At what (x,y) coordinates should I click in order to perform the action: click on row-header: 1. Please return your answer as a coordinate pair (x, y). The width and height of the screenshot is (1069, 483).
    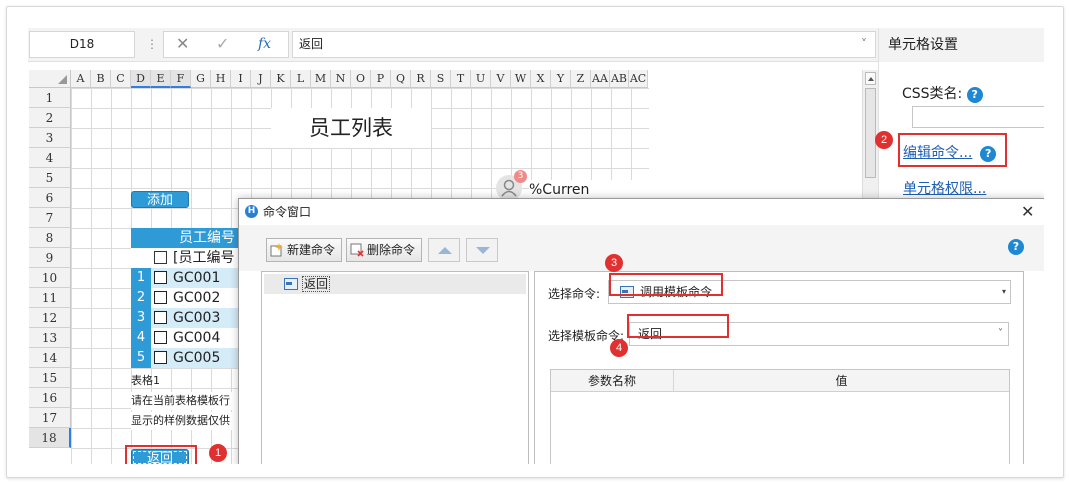
    Looking at the image, I should click on (50, 98).